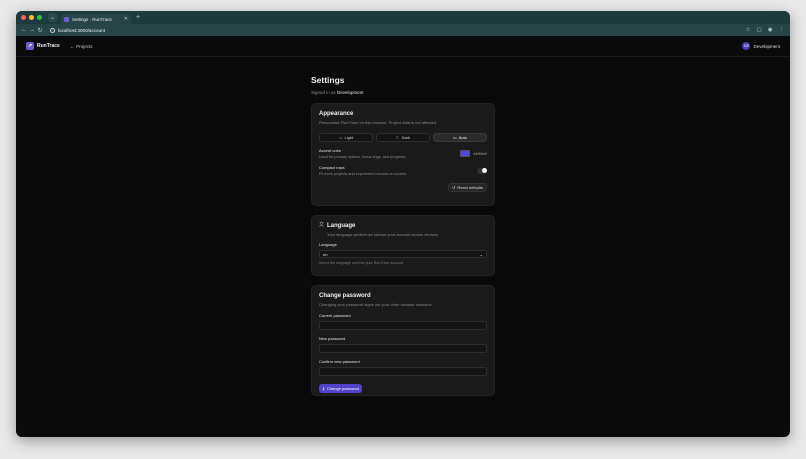 The width and height of the screenshot is (806, 459). What do you see at coordinates (746, 46) in the screenshot?
I see `avatar: DE` at bounding box center [746, 46].